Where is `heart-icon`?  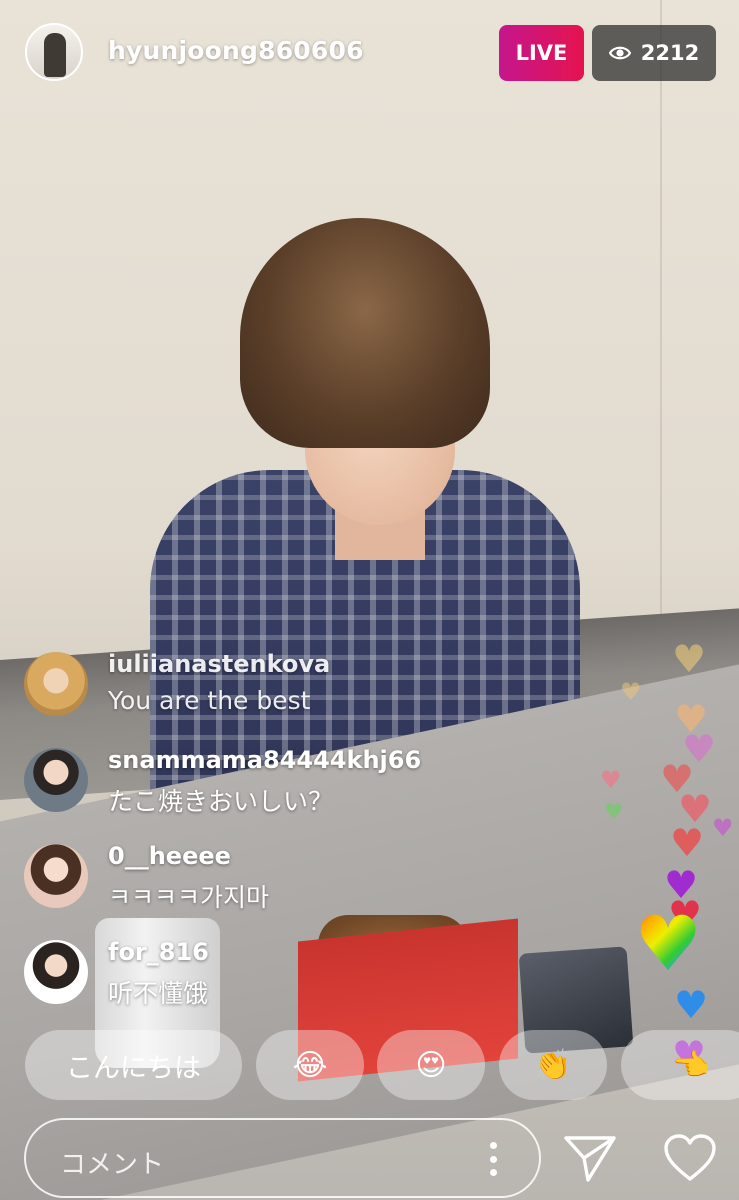
heart-icon is located at coordinates (690, 1161).